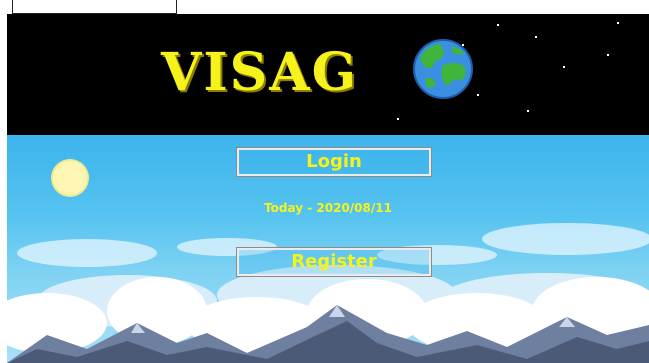  Describe the element at coordinates (443, 69) in the screenshot. I see `earth-icon` at that location.